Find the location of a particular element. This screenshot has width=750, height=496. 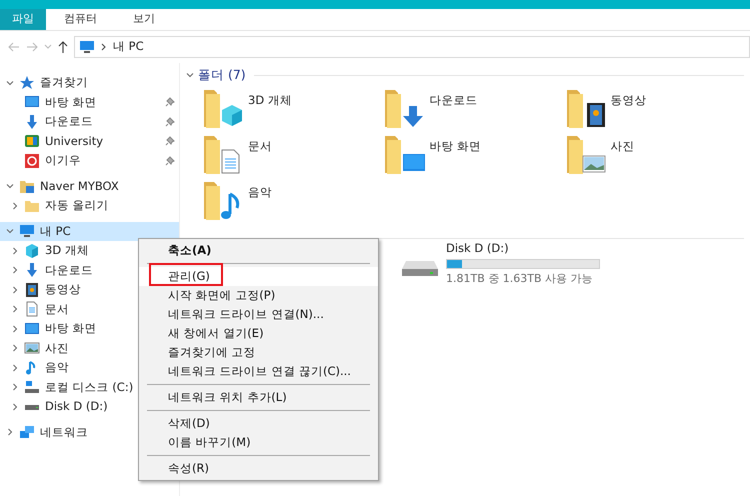

power-icon is located at coordinates (32, 160).